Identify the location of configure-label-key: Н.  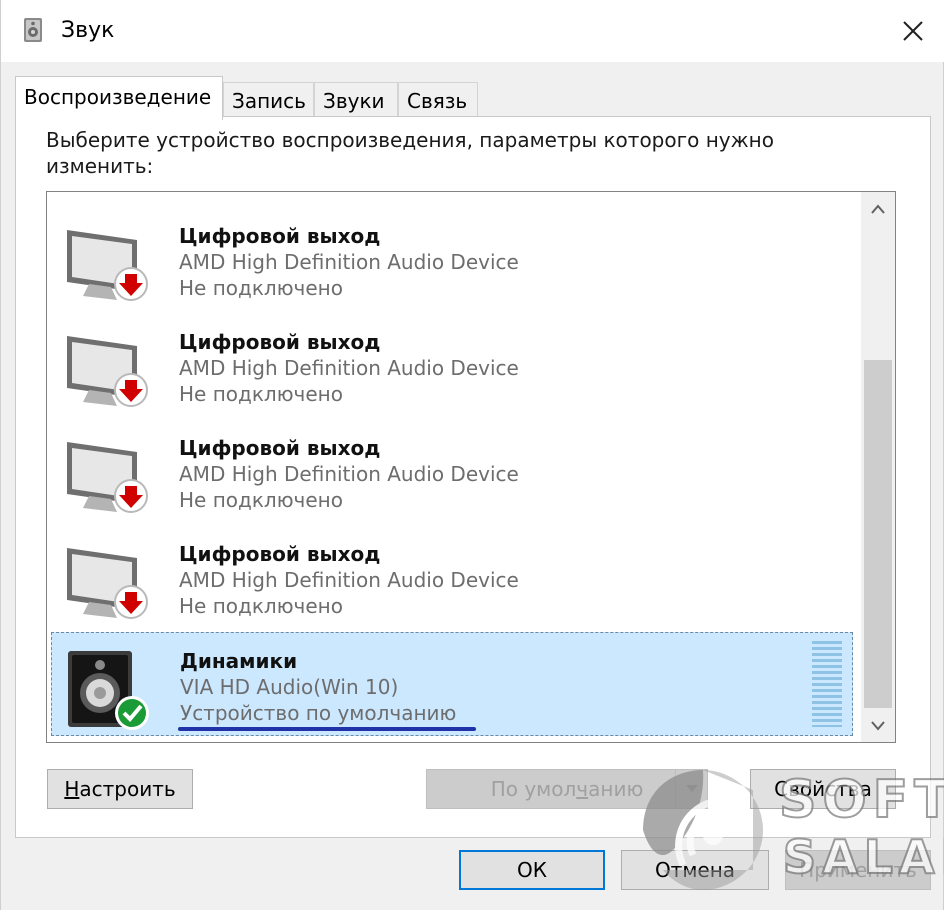
(72, 789).